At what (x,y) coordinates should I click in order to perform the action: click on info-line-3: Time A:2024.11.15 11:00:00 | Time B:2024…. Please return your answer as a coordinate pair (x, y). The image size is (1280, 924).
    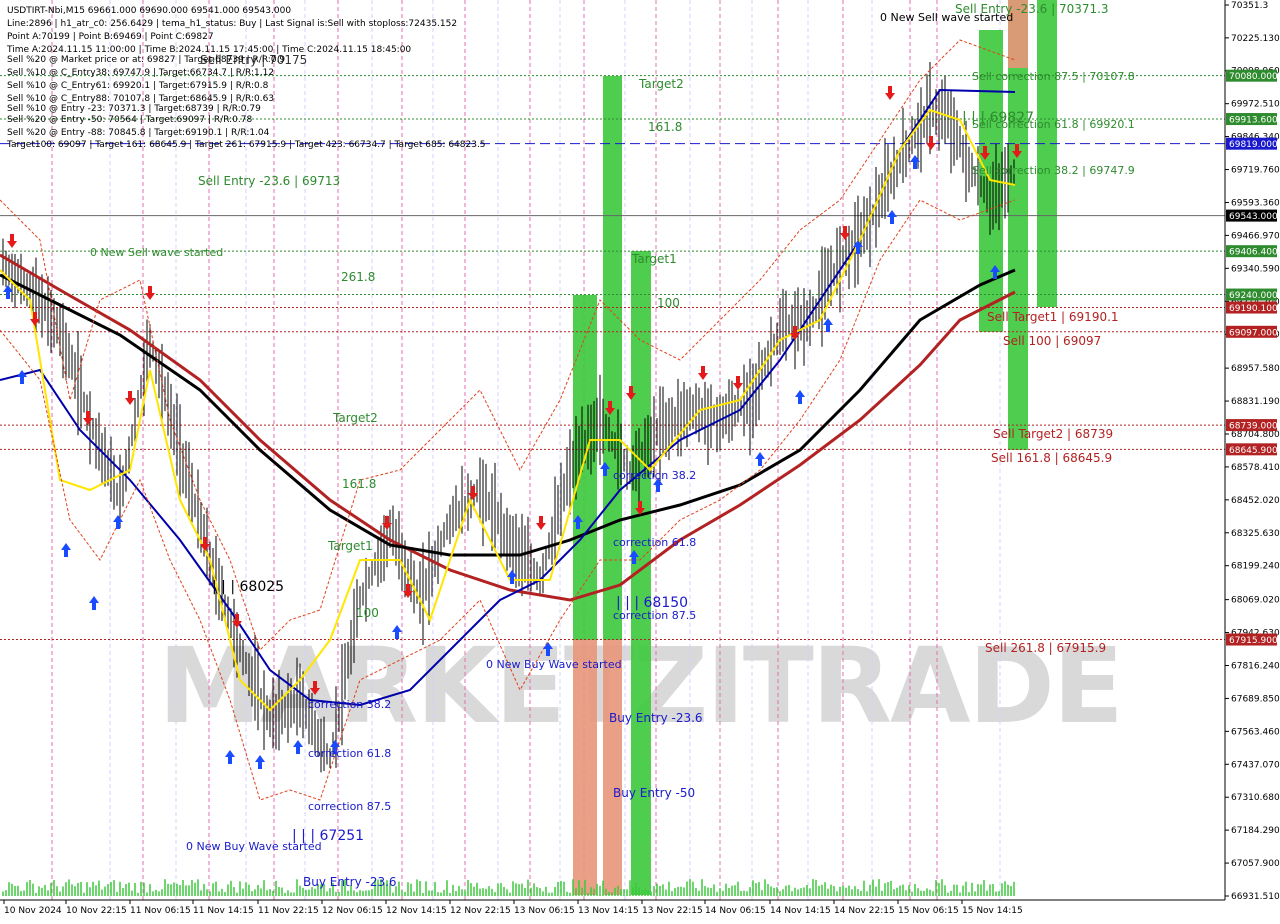
    Looking at the image, I should click on (208, 50).